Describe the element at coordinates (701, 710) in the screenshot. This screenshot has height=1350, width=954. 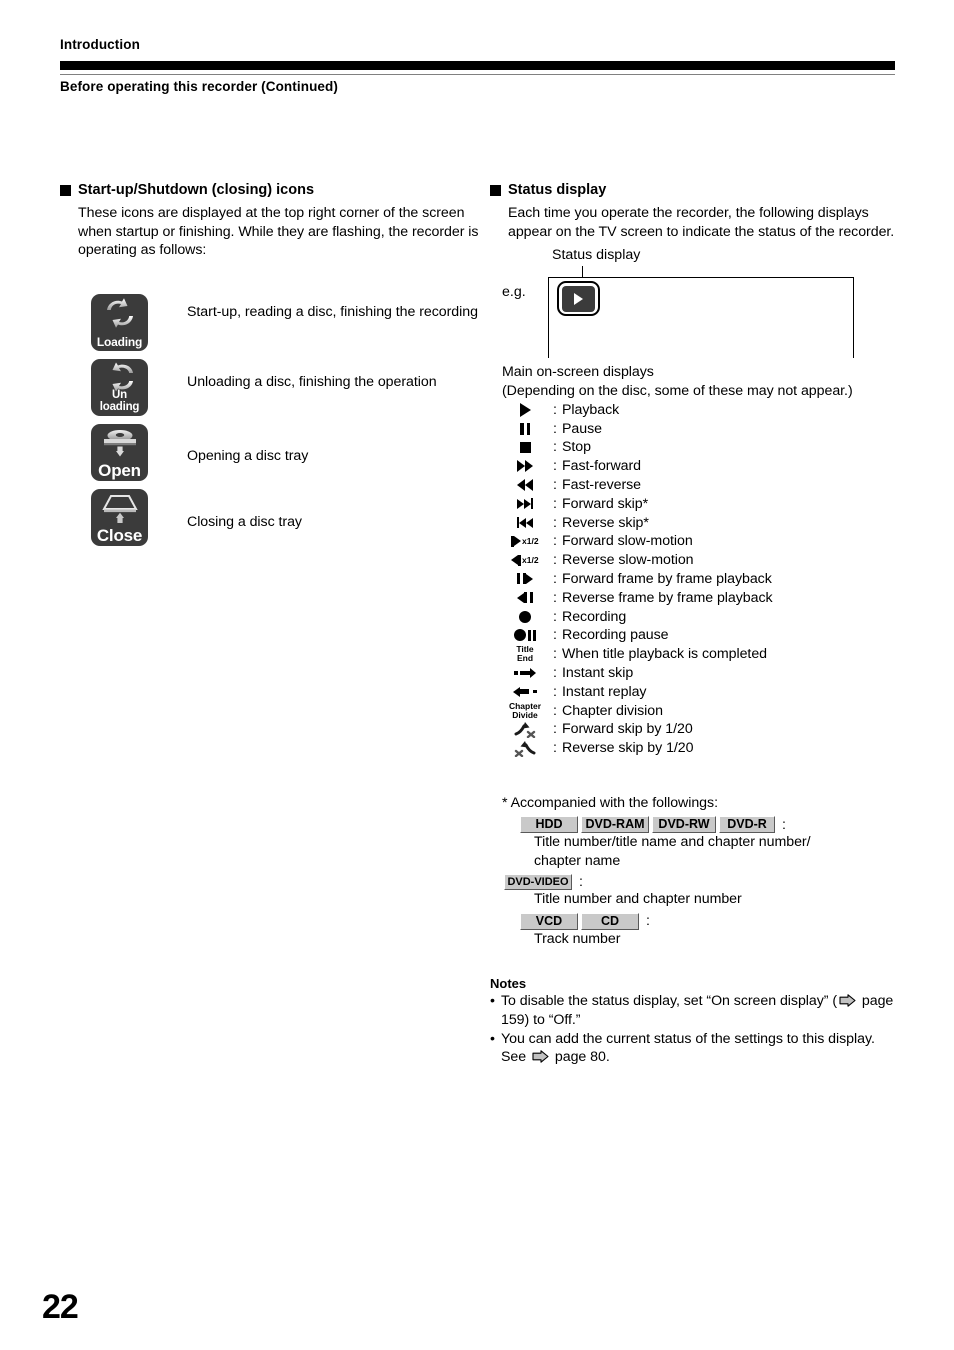
I see `list-item: Chapter Divide : Chapter division` at that location.